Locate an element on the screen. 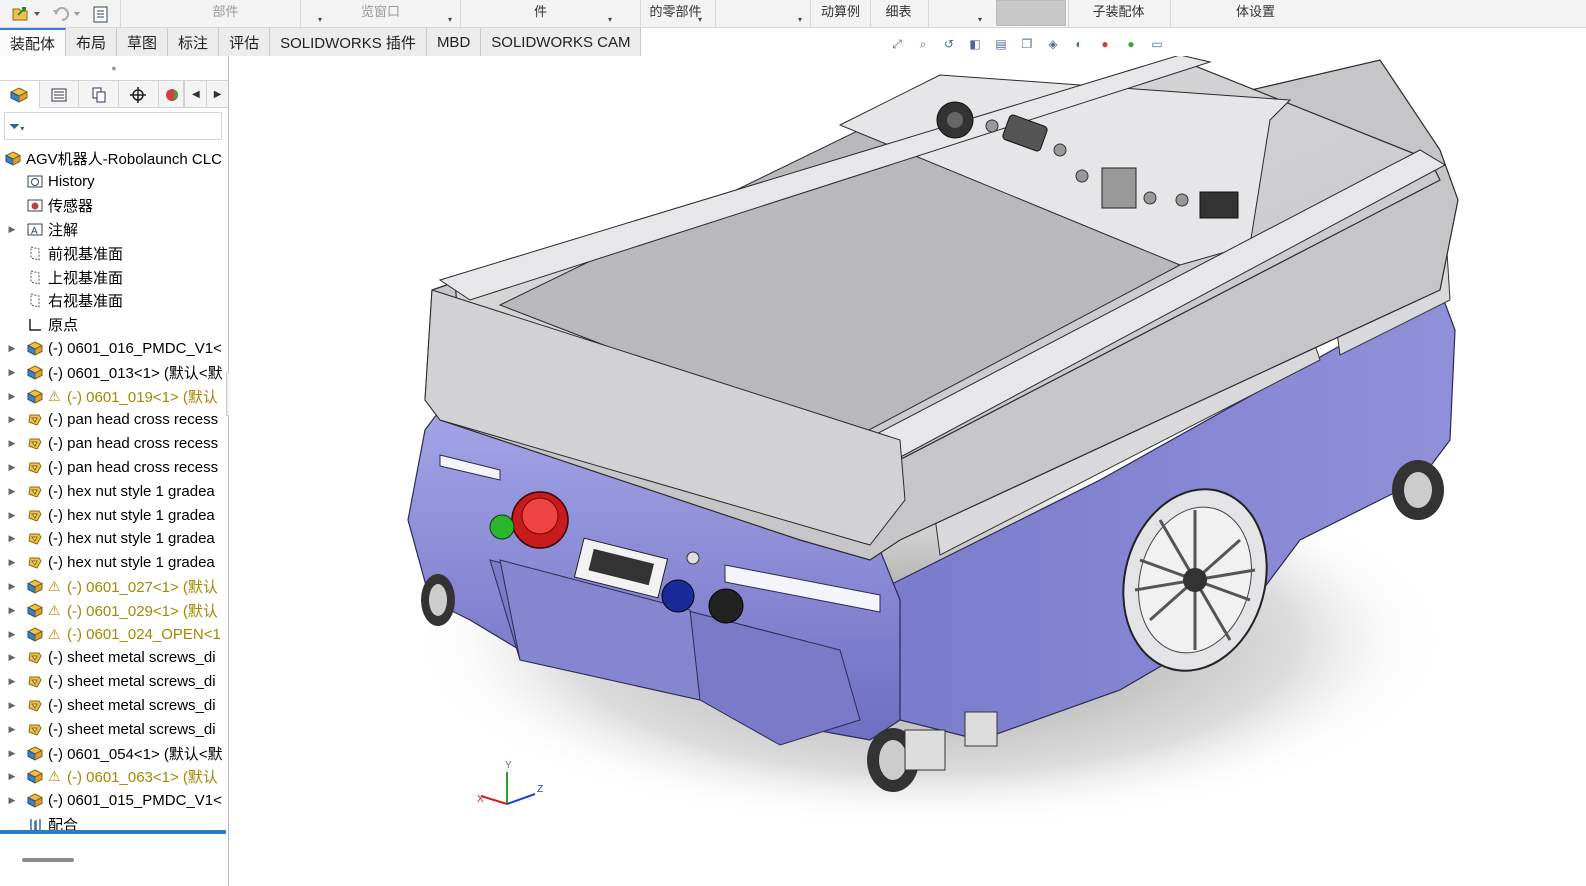 The image size is (1586, 886). zoom-to-fit-icon: ⤢ is located at coordinates (897, 44).